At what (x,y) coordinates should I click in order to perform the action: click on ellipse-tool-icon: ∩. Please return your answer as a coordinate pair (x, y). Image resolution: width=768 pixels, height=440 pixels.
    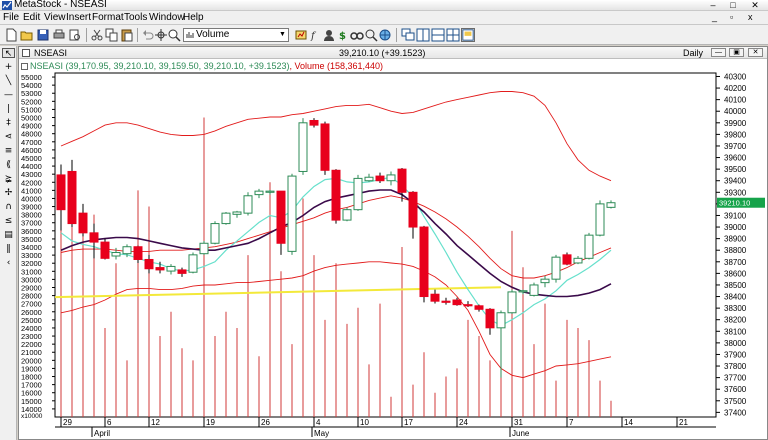
    Looking at the image, I should click on (8, 207).